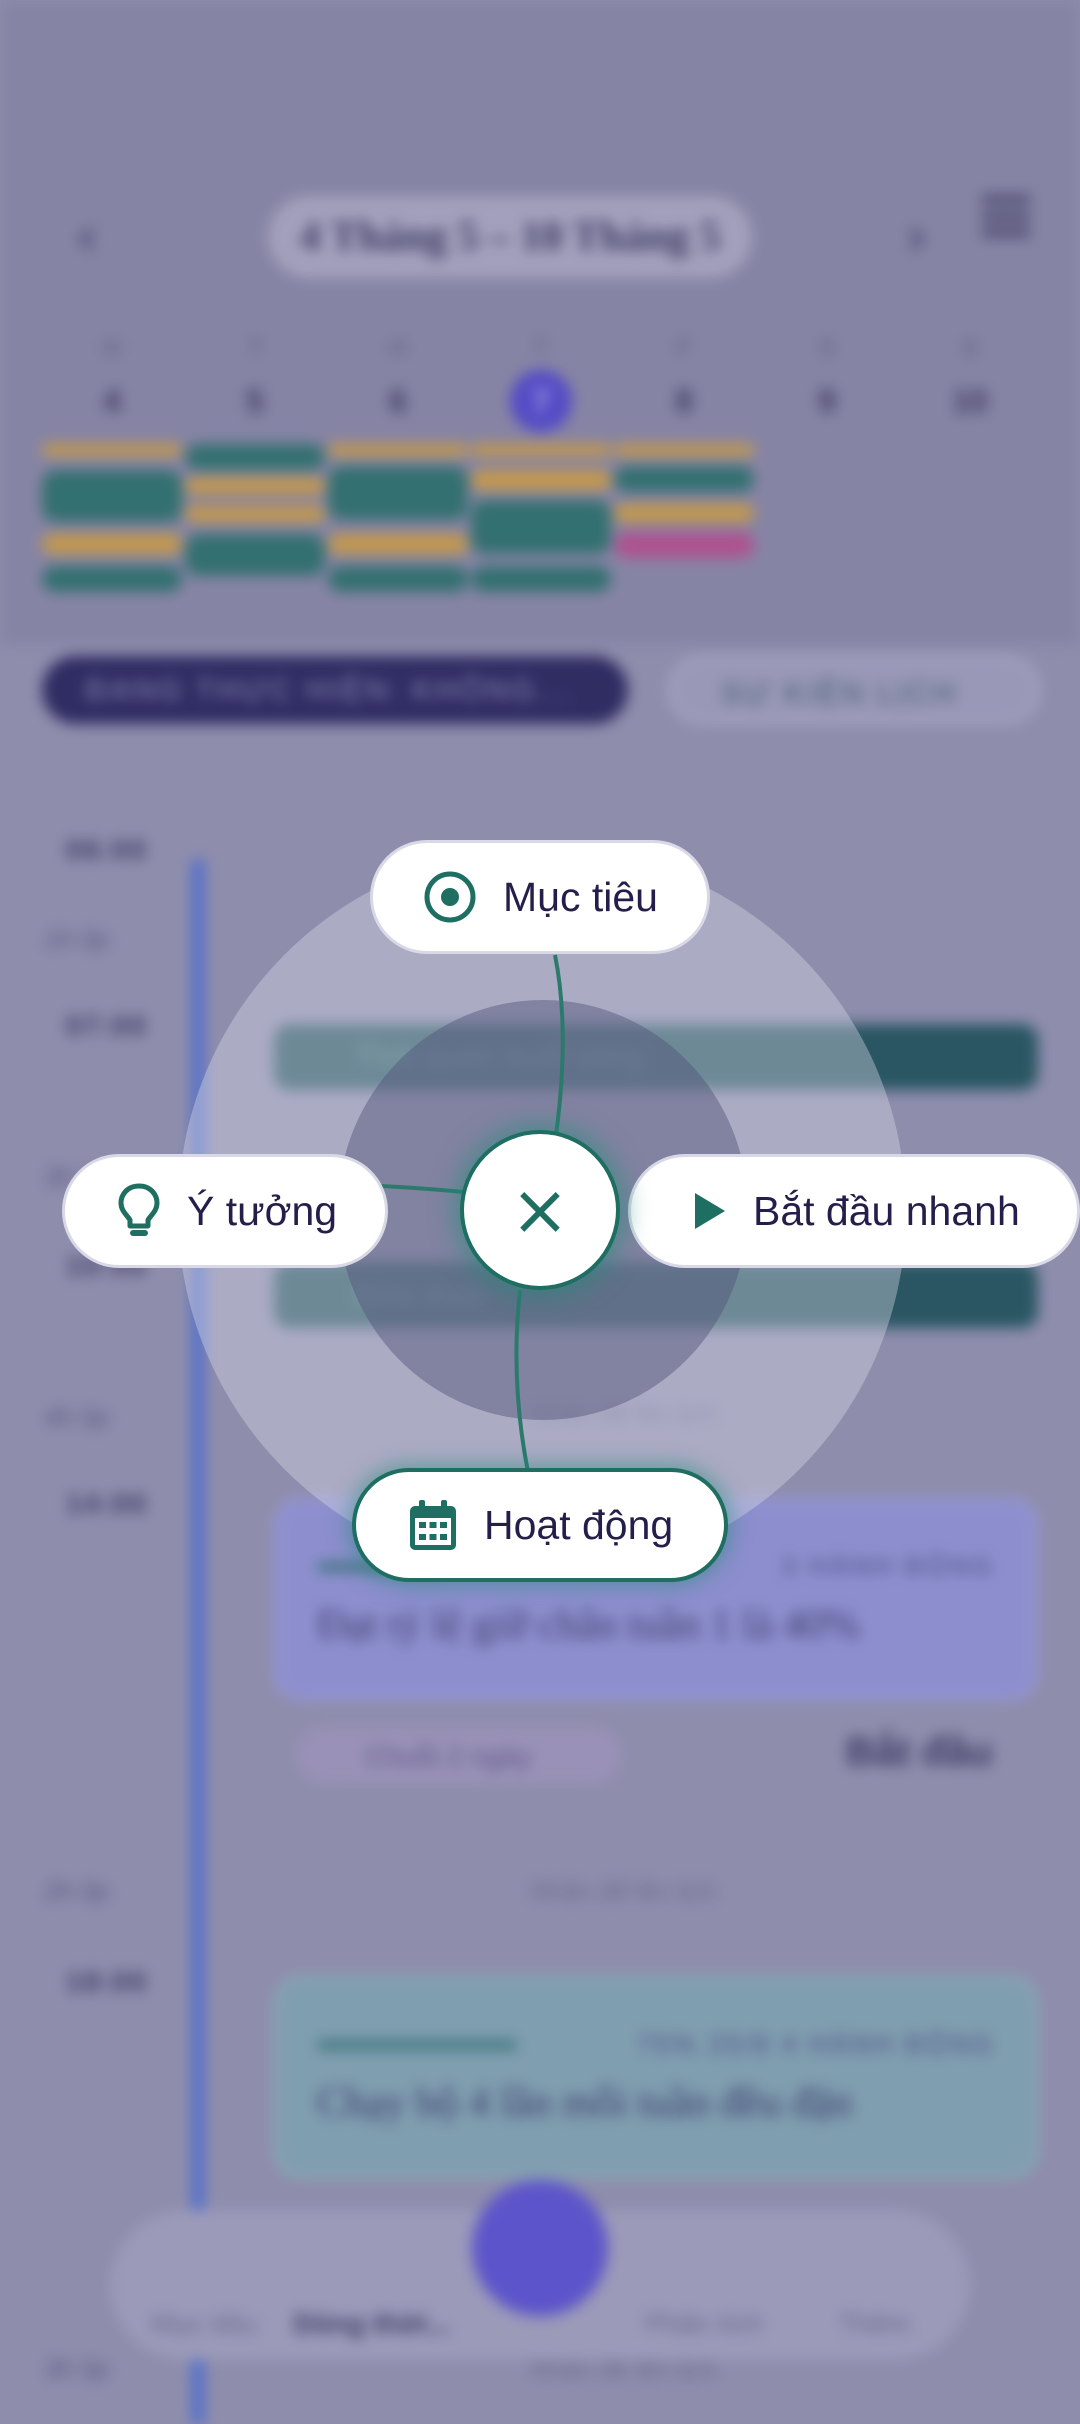  Describe the element at coordinates (139, 1211) in the screenshot. I see `lightbulb-icon` at that location.